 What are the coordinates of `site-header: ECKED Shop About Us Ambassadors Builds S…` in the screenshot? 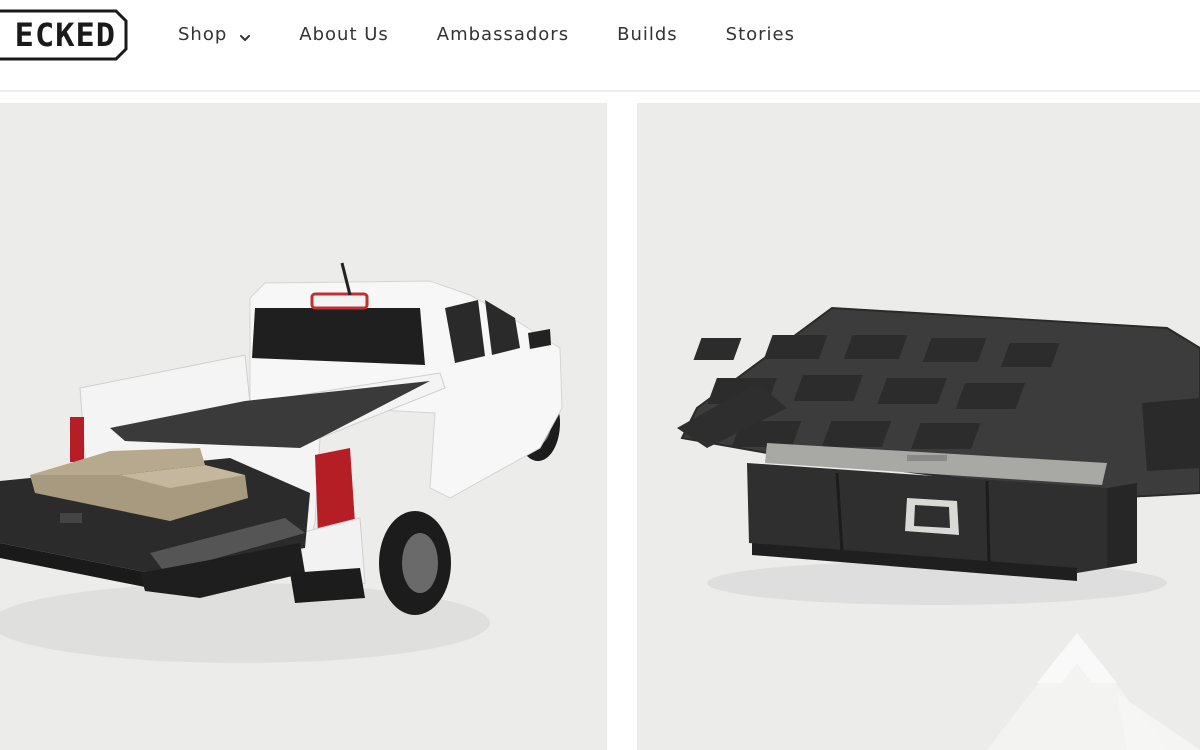 It's located at (600, 46).